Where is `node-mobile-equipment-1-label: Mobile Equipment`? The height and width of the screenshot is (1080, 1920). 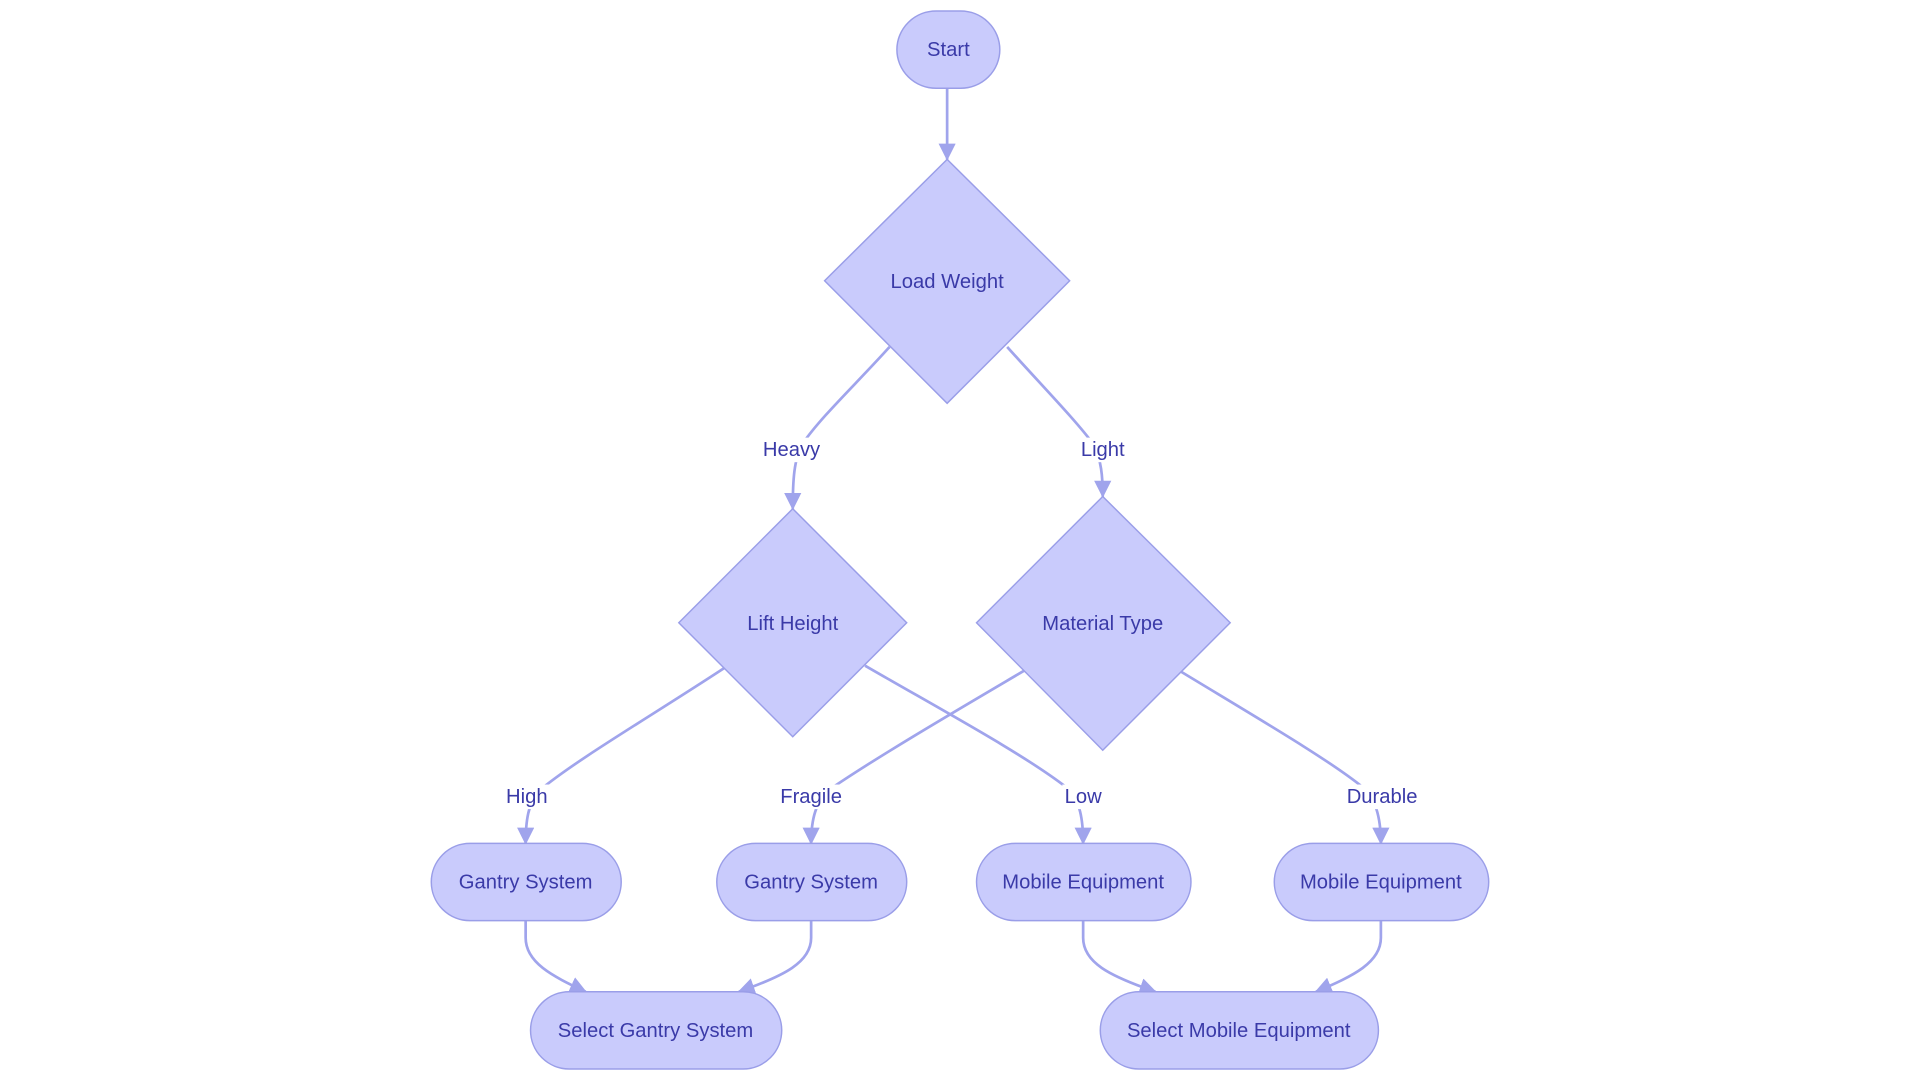 node-mobile-equipment-1-label: Mobile Equipment is located at coordinates (1083, 883).